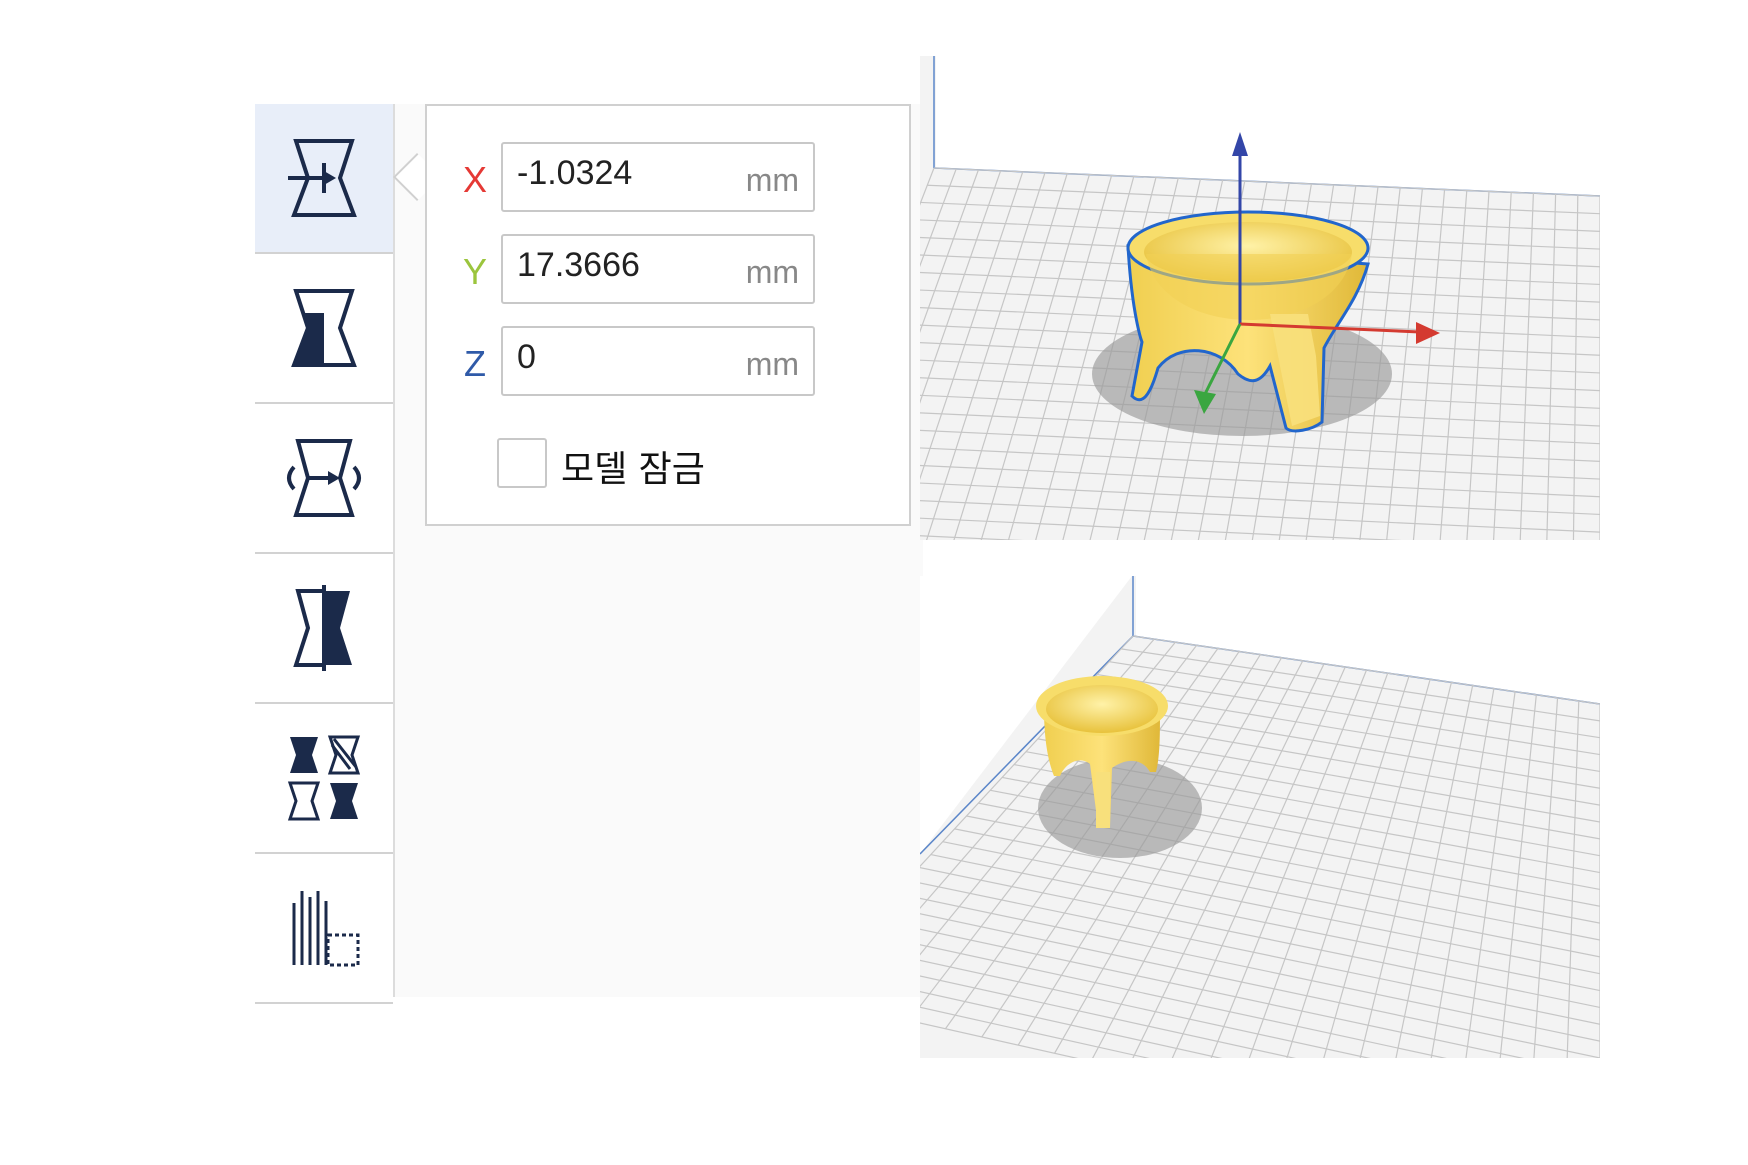  I want to click on y-axis-label: Y, so click(474, 271).